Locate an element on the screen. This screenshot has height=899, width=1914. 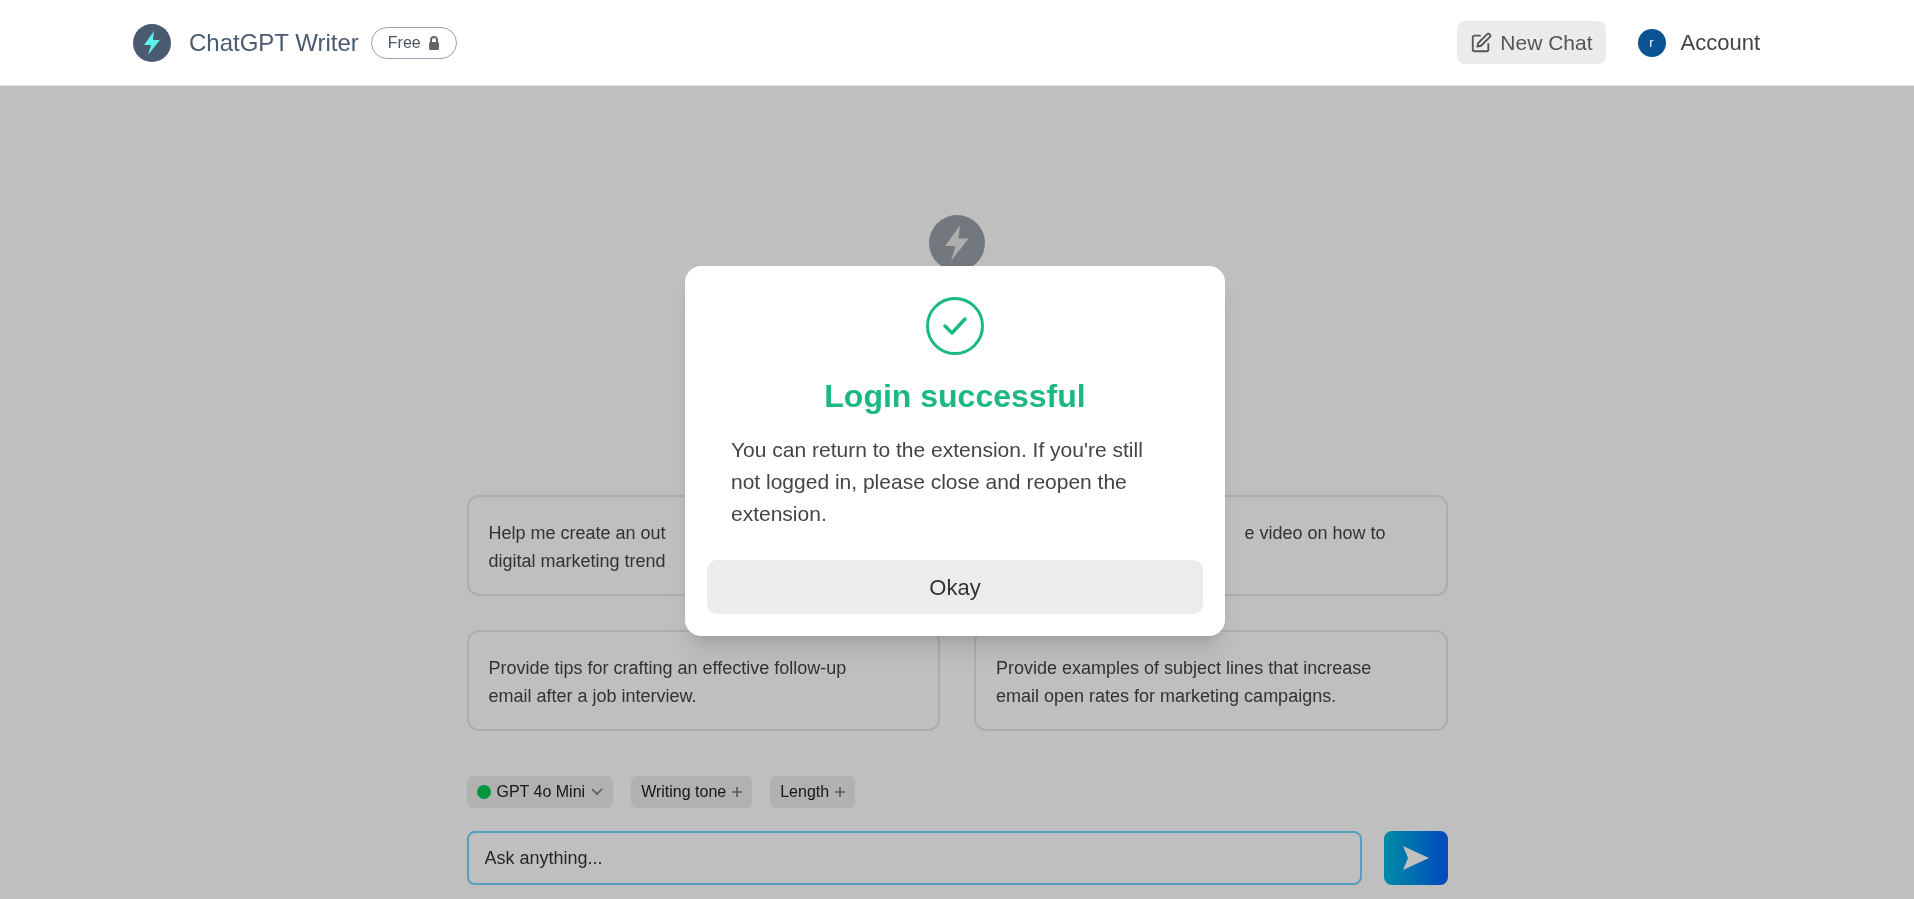
app-title: ChatGPT Writer is located at coordinates (274, 42).